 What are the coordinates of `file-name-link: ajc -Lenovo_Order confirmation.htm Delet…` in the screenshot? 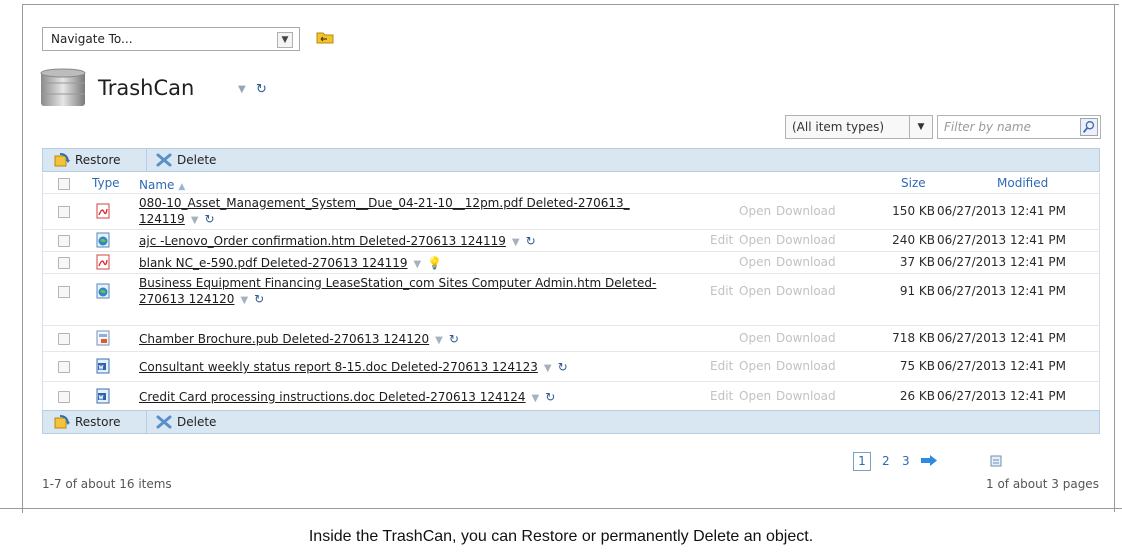 It's located at (337, 242).